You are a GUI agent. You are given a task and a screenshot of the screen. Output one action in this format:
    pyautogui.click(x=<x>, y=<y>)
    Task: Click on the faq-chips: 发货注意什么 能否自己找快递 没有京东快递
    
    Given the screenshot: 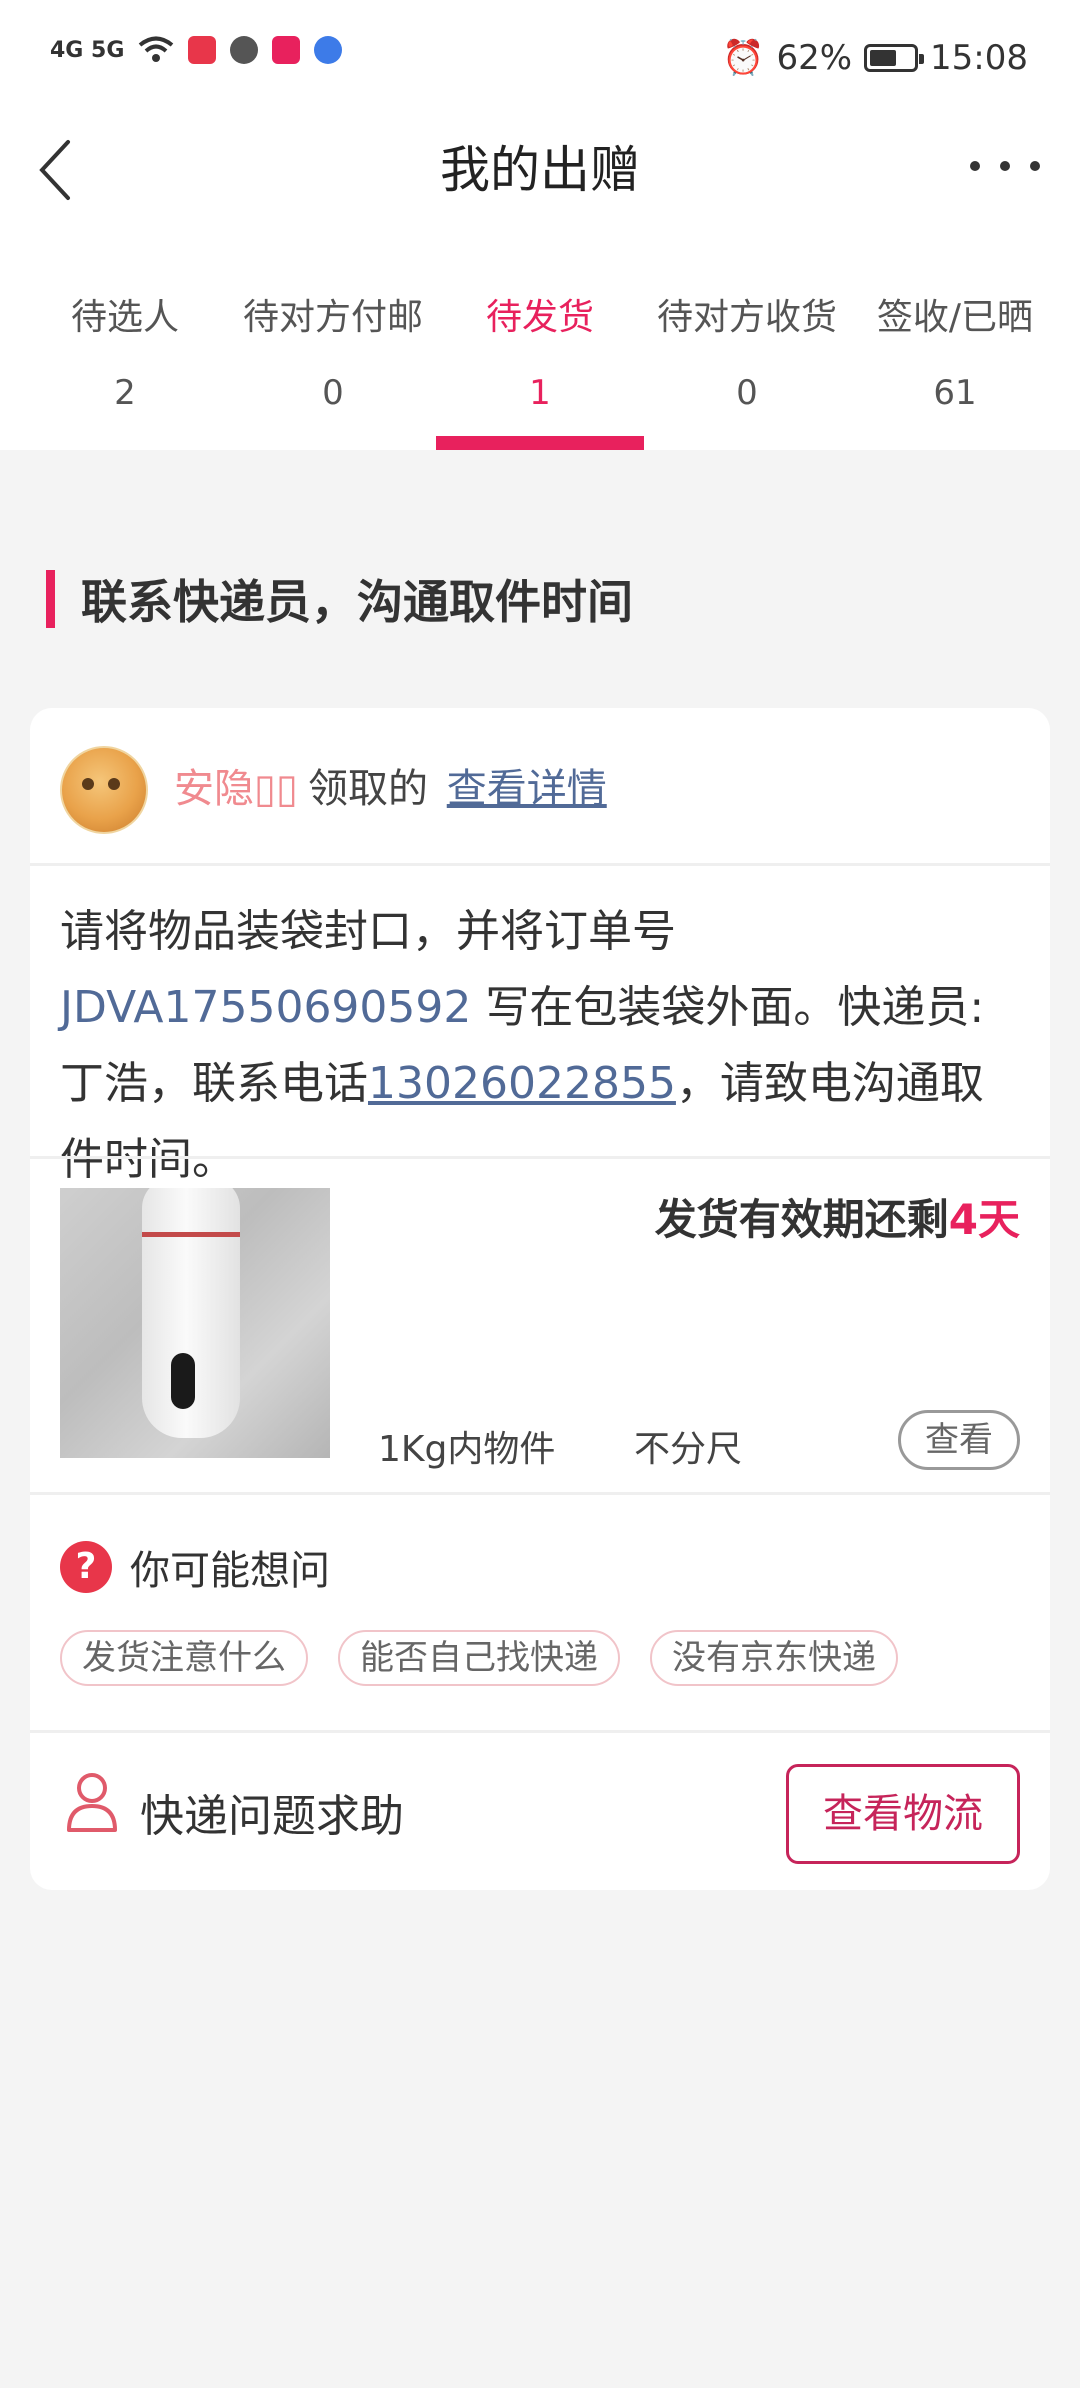 What is the action you would take?
    pyautogui.click(x=479, y=1658)
    